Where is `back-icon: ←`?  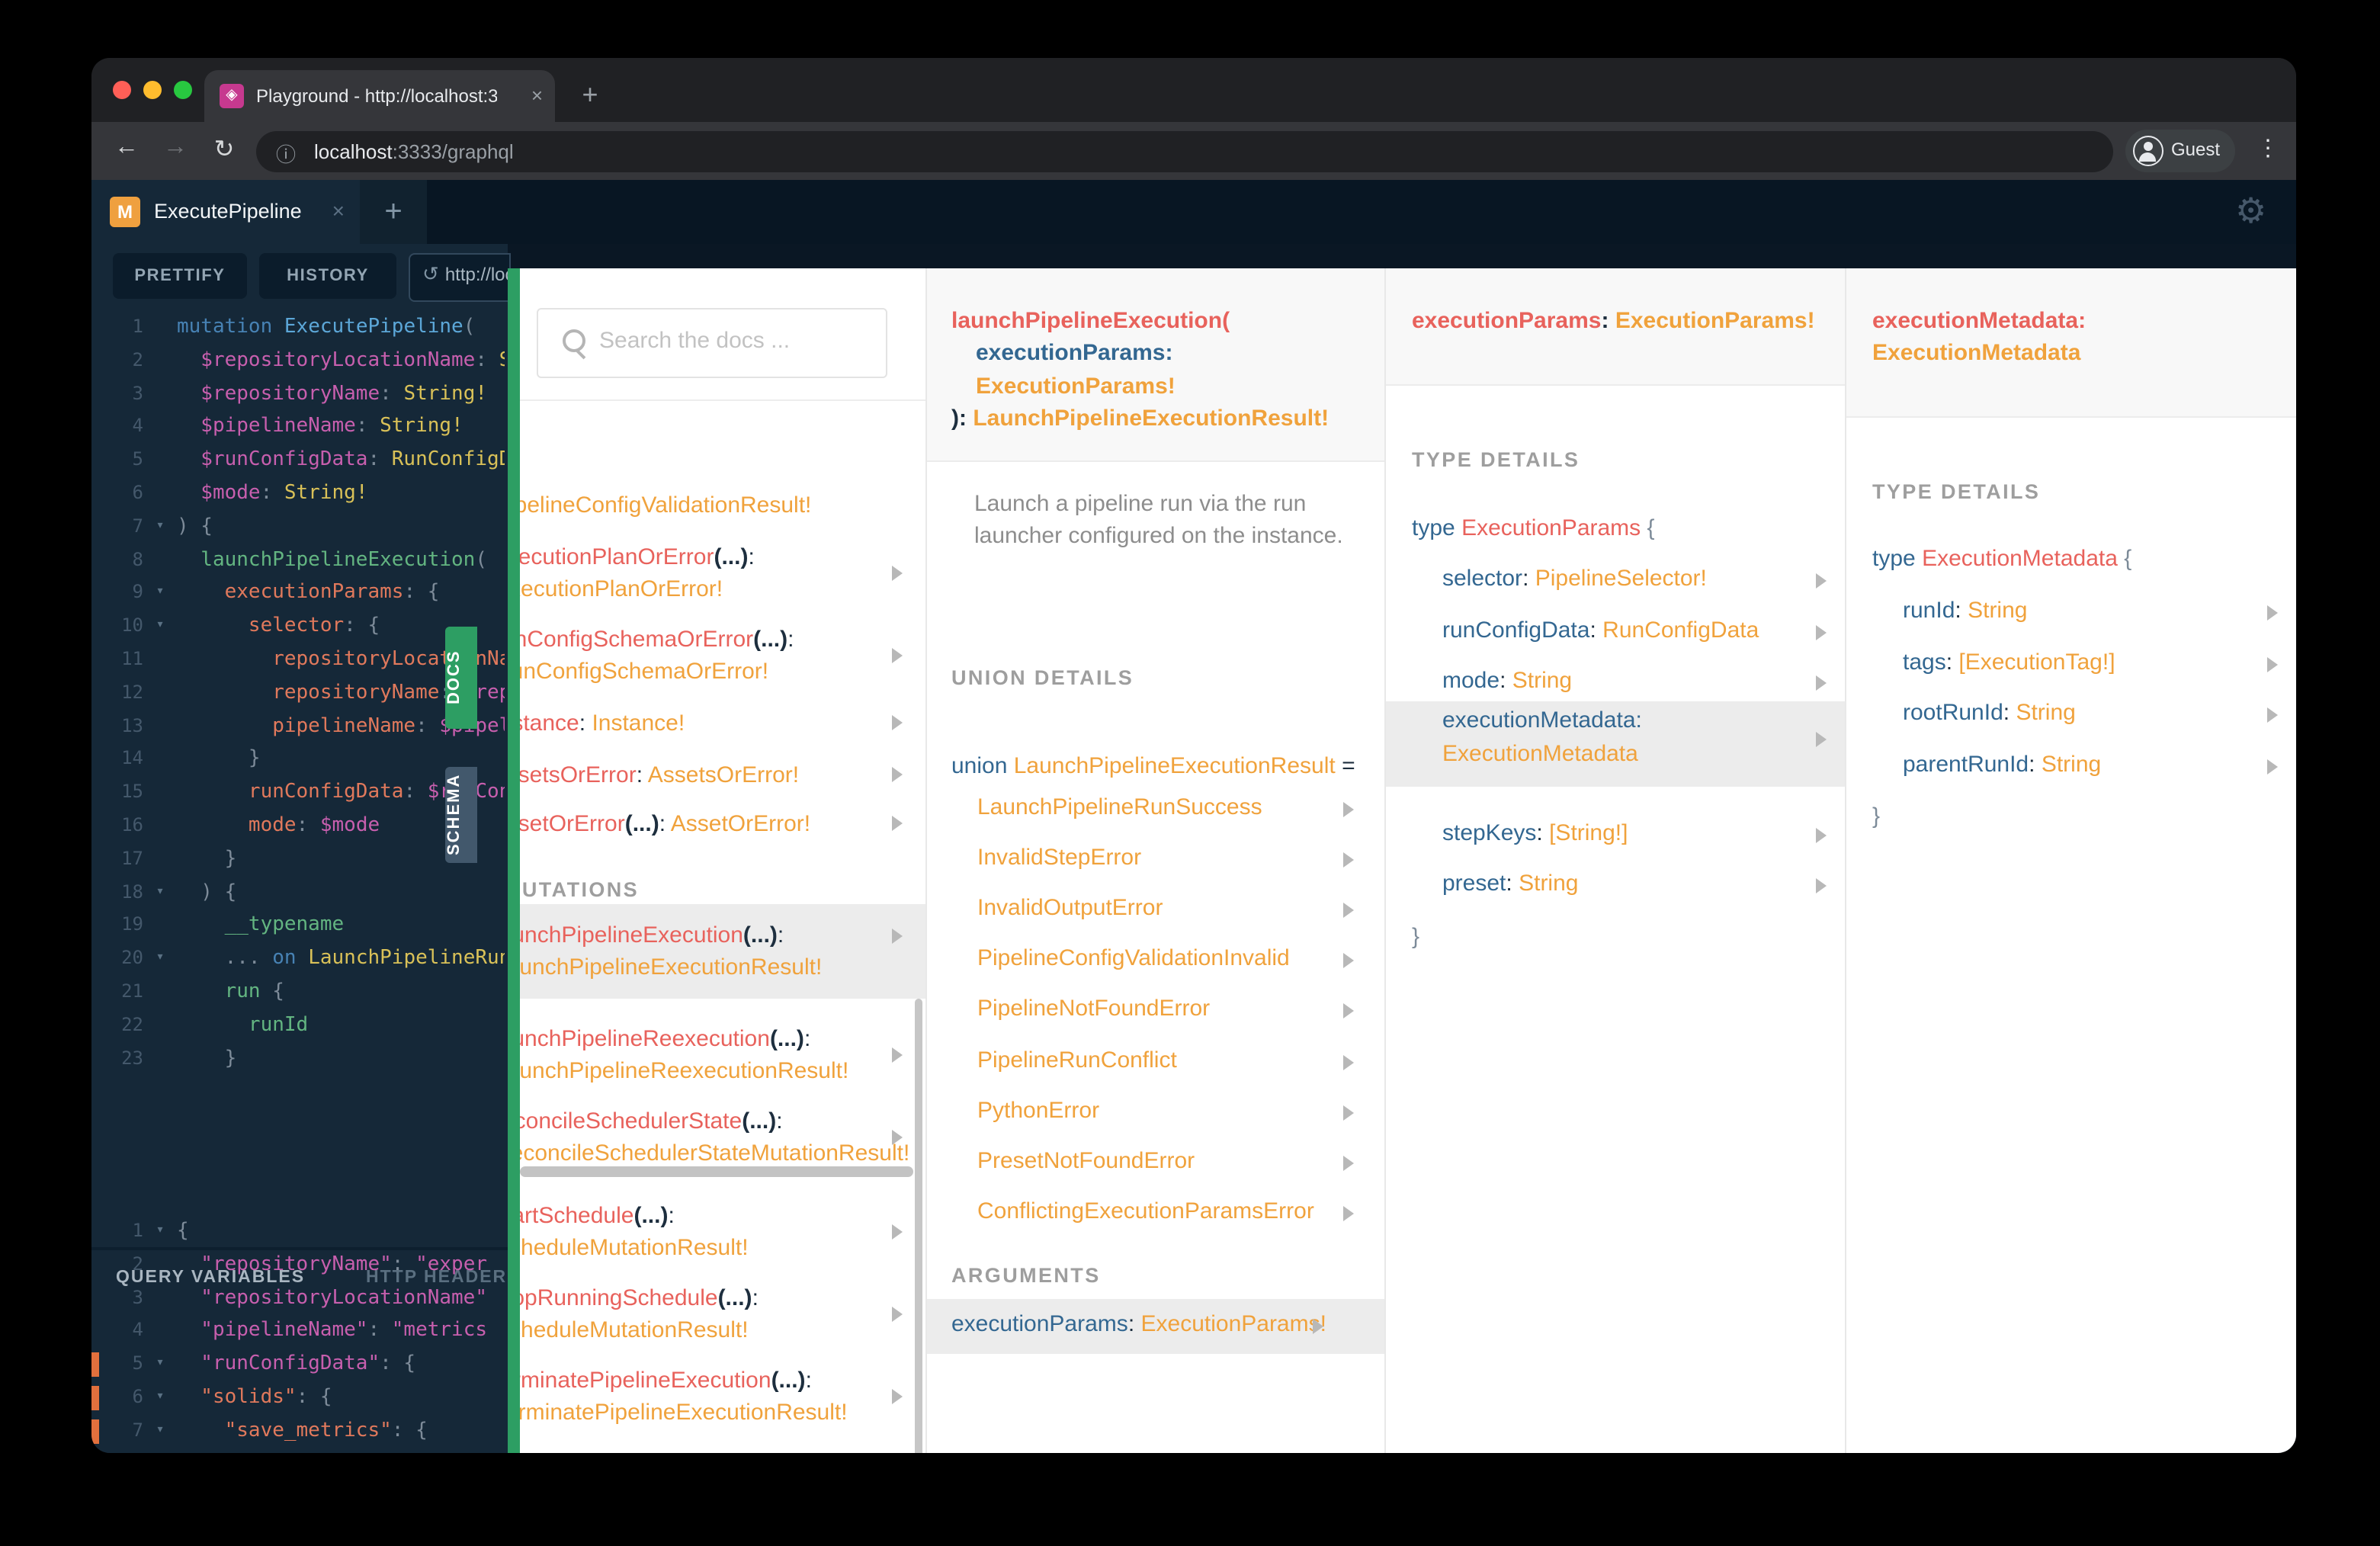 back-icon: ← is located at coordinates (126, 148).